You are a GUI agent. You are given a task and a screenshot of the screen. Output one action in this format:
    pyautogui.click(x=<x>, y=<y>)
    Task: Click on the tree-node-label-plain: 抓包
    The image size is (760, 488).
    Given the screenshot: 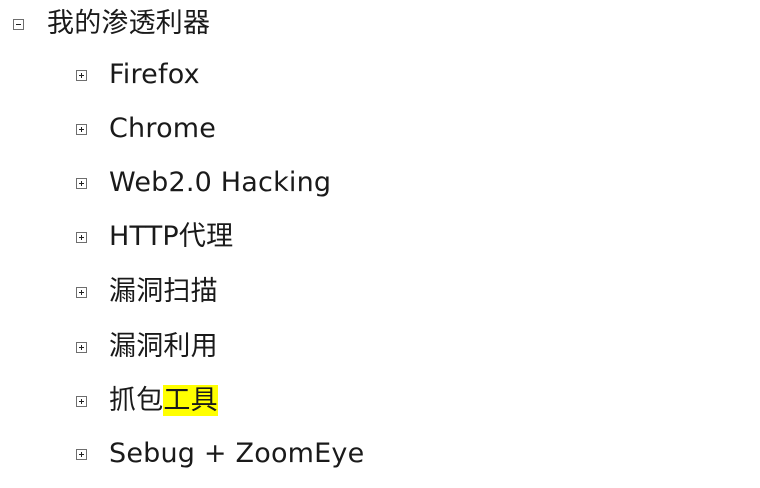 What is the action you would take?
    pyautogui.click(x=136, y=400)
    